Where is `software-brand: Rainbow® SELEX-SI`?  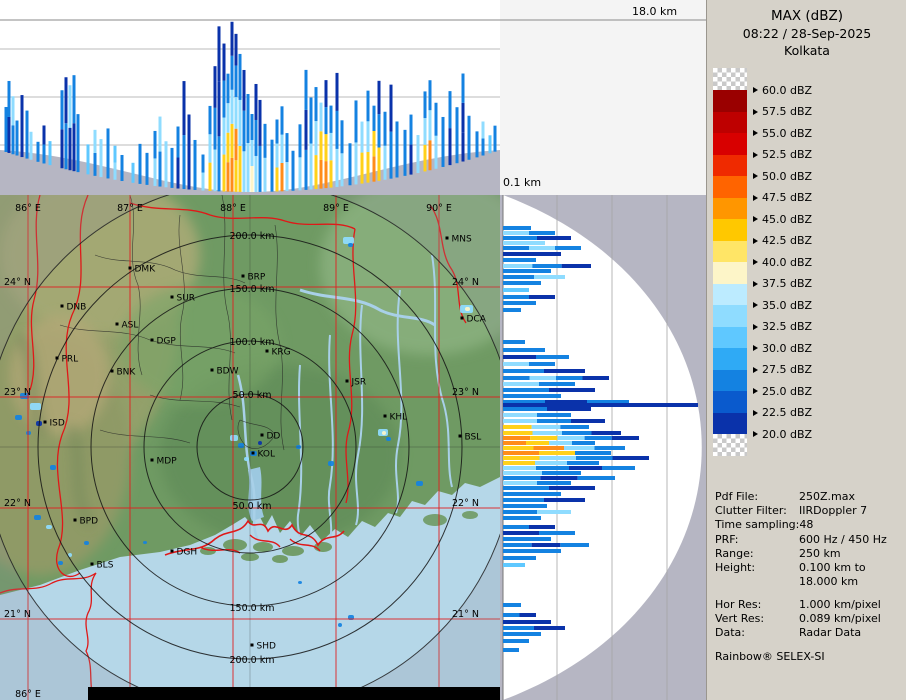 software-brand: Rainbow® SELEX-SI is located at coordinates (770, 656).